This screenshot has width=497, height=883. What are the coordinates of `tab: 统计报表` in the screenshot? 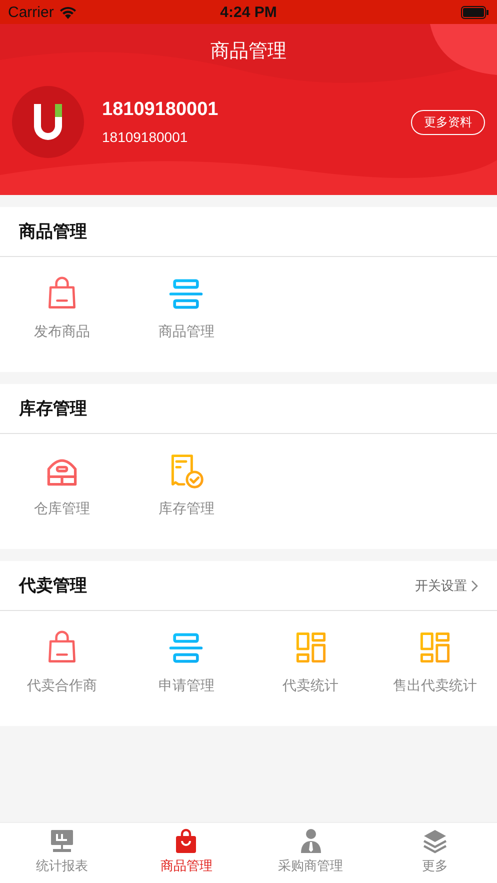 It's located at (62, 853).